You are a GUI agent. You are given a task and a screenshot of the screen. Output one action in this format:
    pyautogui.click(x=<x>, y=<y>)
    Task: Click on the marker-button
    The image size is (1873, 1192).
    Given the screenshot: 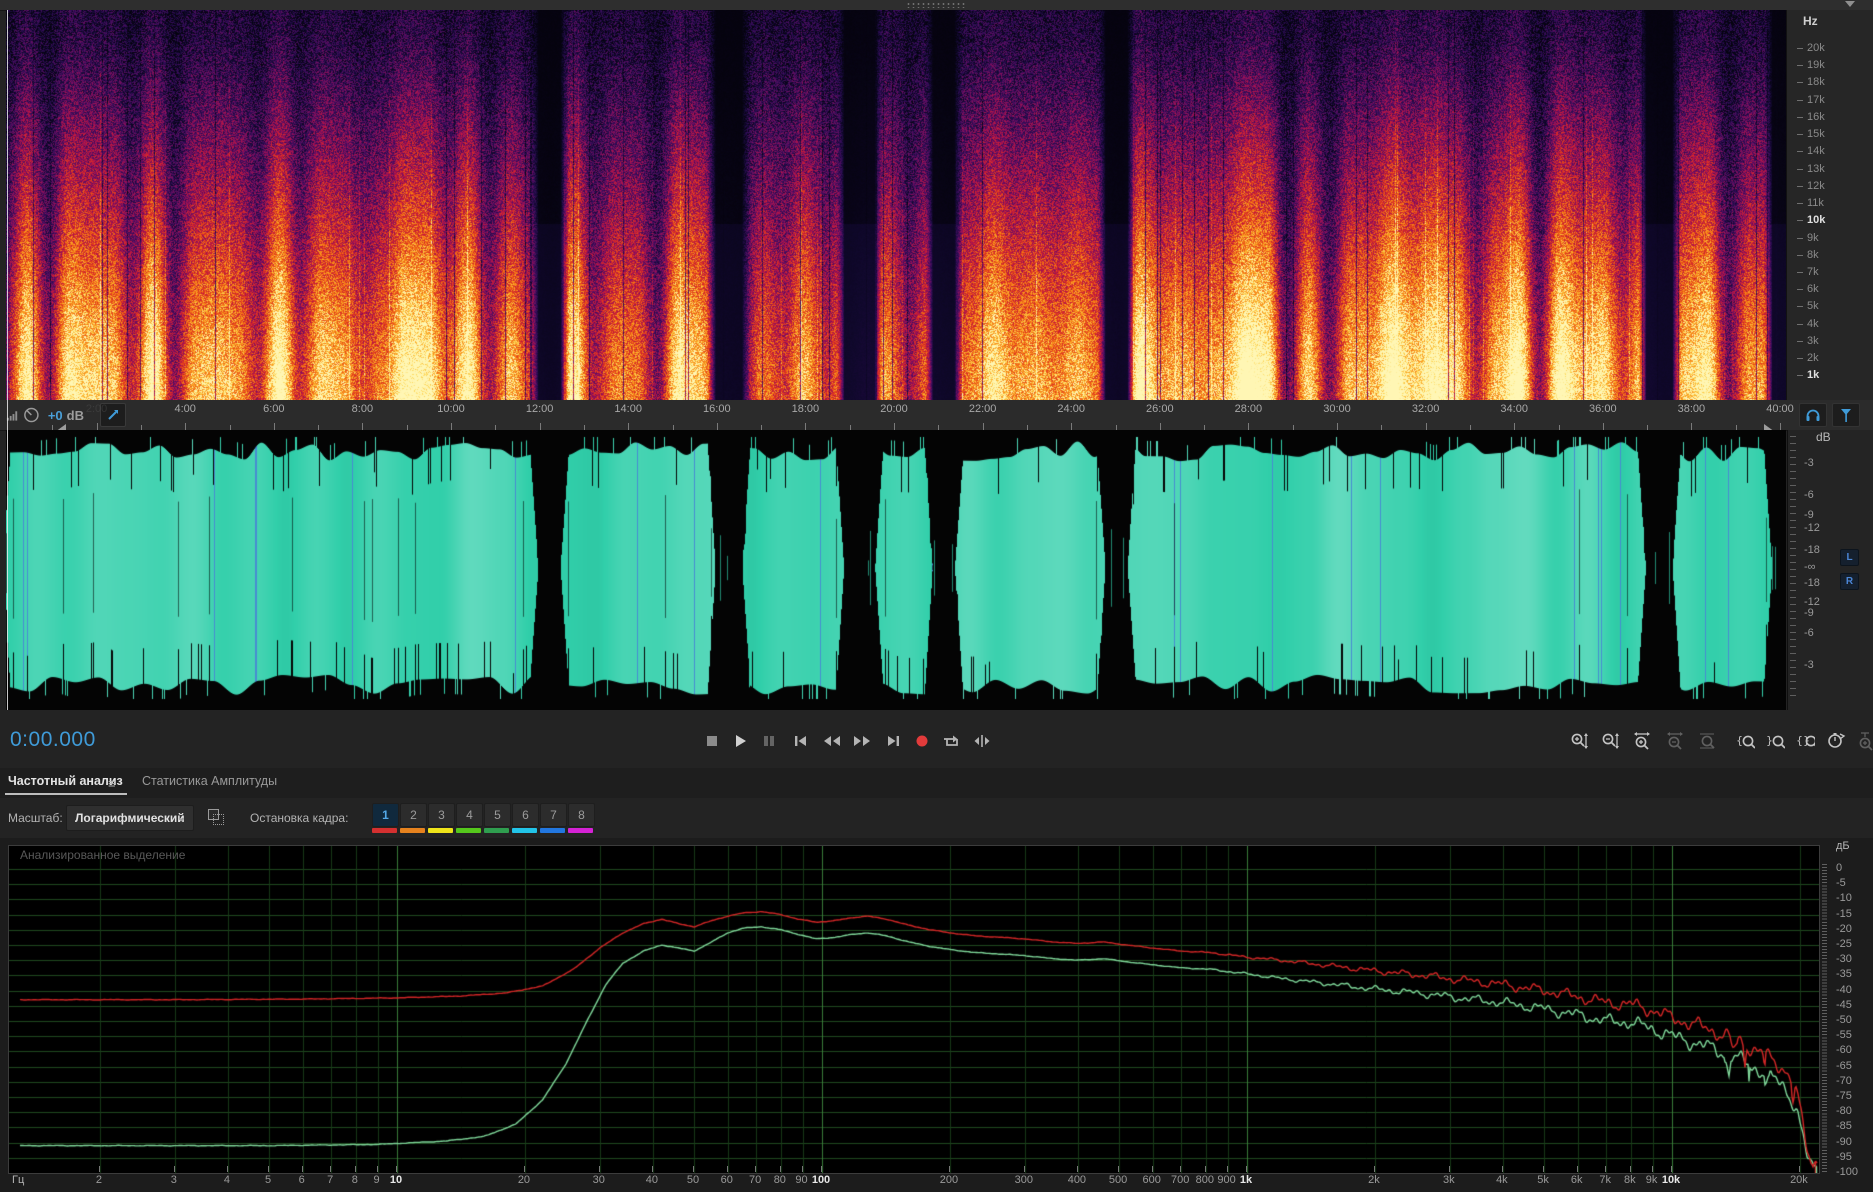 What is the action you would take?
    pyautogui.click(x=1846, y=415)
    